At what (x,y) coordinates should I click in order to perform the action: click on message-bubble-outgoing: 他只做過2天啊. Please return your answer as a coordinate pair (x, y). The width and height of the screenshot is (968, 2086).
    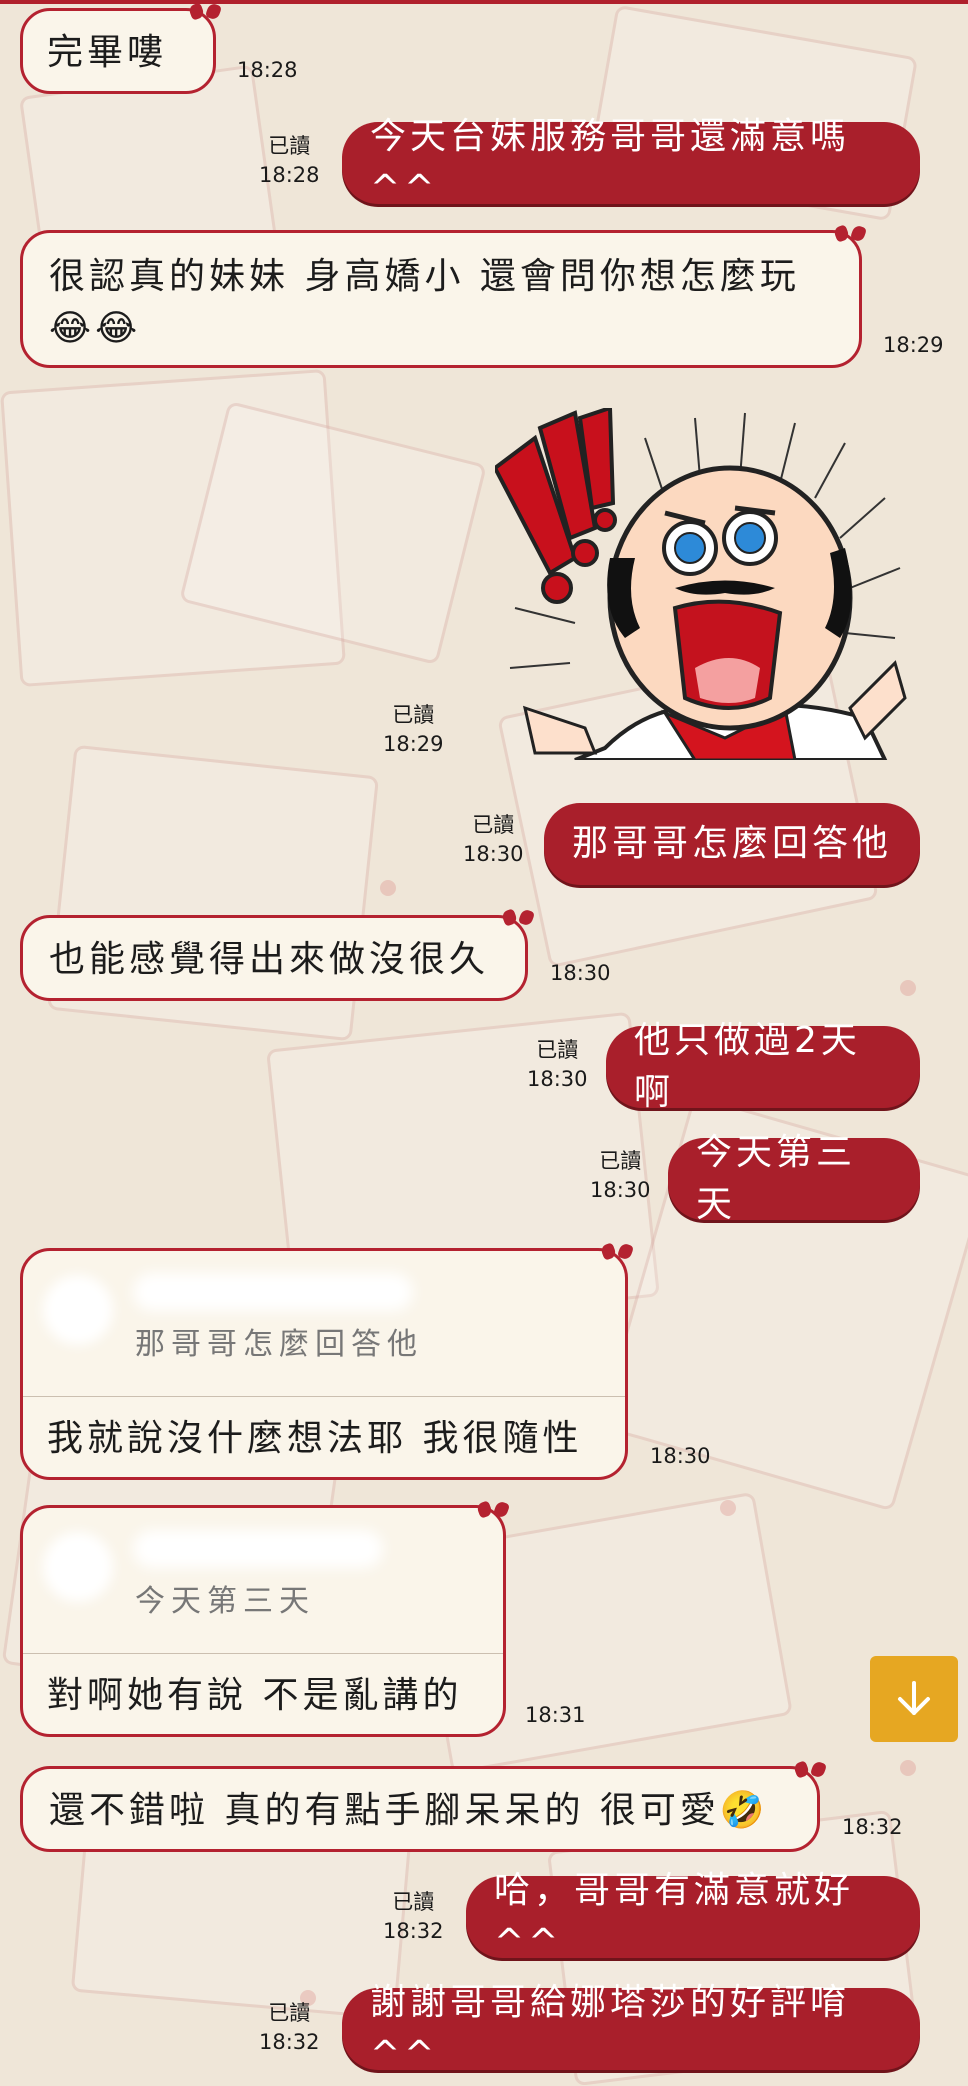
    Looking at the image, I should click on (763, 1066).